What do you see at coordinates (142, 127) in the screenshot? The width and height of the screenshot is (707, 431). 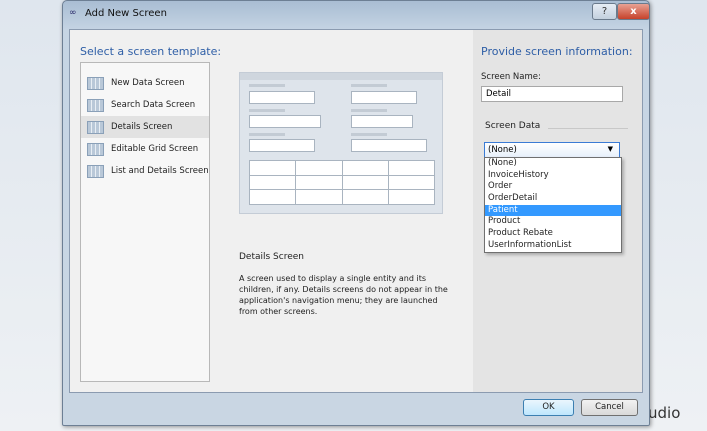 I see `template-label: Details Screen` at bounding box center [142, 127].